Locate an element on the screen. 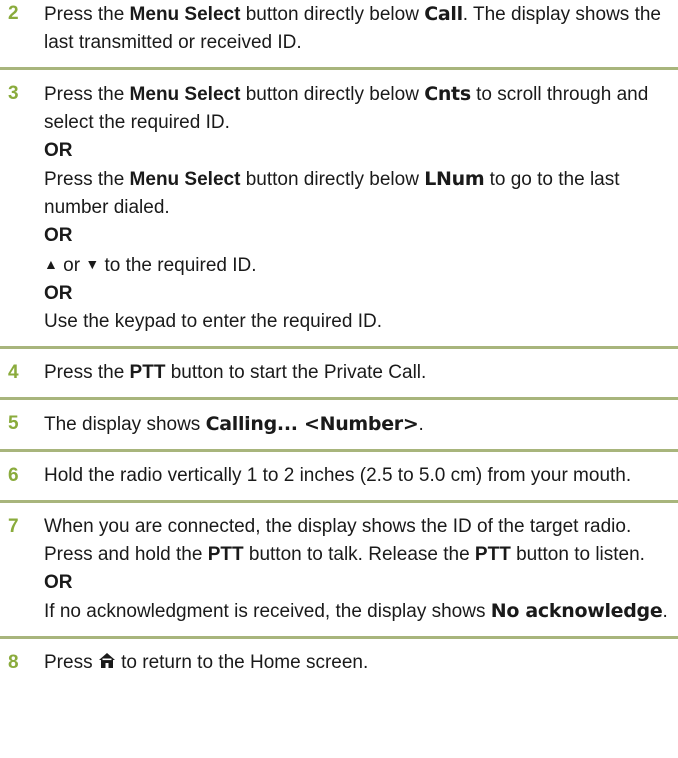 This screenshot has height=758, width=678. step-number: 7 is located at coordinates (13, 526).